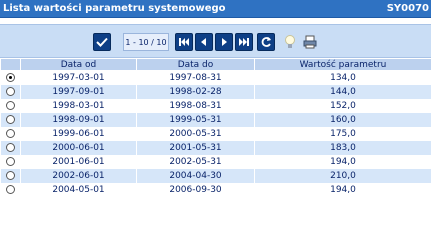 Image resolution: width=431 pixels, height=240 pixels. I want to click on cell-date-from: 2000-06-01, so click(78, 148).